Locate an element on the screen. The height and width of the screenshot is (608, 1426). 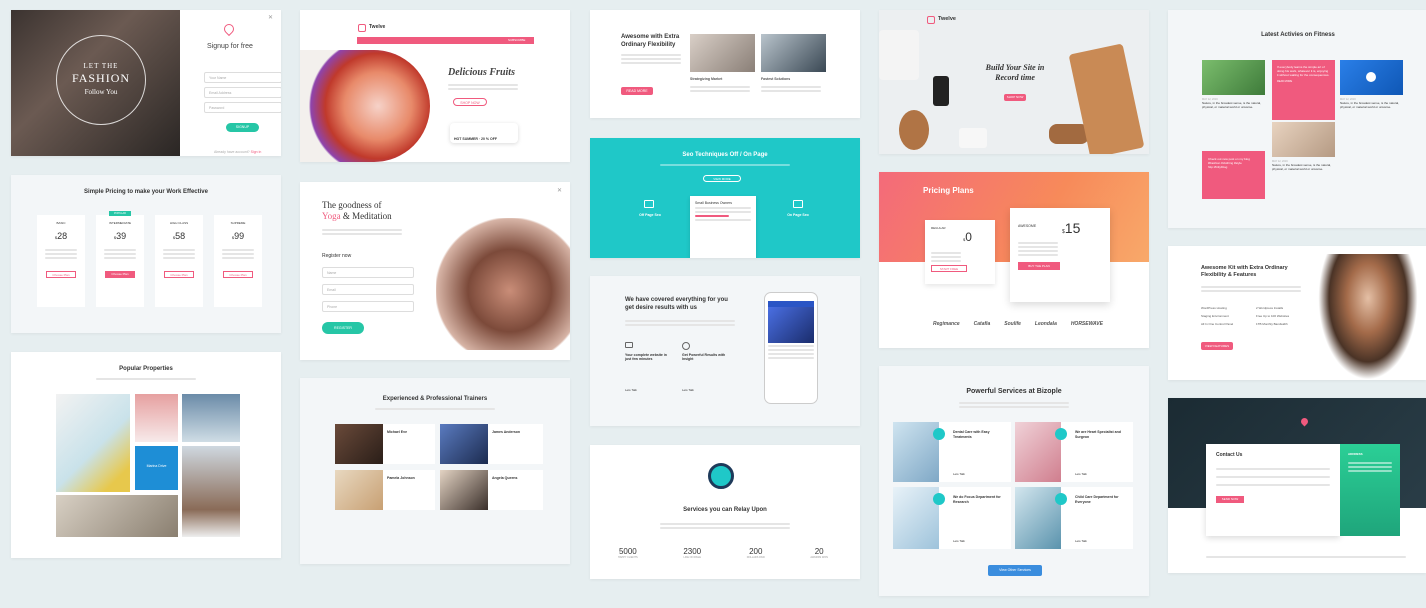
awesome-plan-card: AWESOME $15 BUY THE PLAN is located at coordinates (1060, 255).